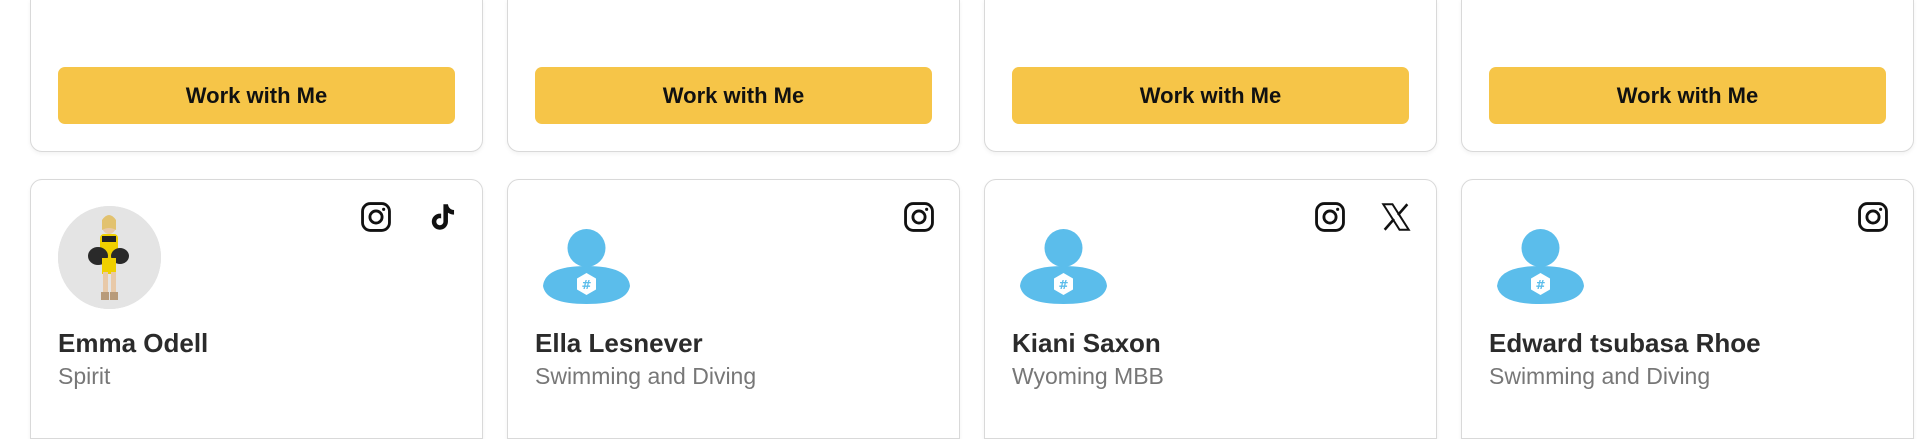 This screenshot has width=1920, height=439. What do you see at coordinates (109, 257) in the screenshot?
I see `athlete-avatar-photo` at bounding box center [109, 257].